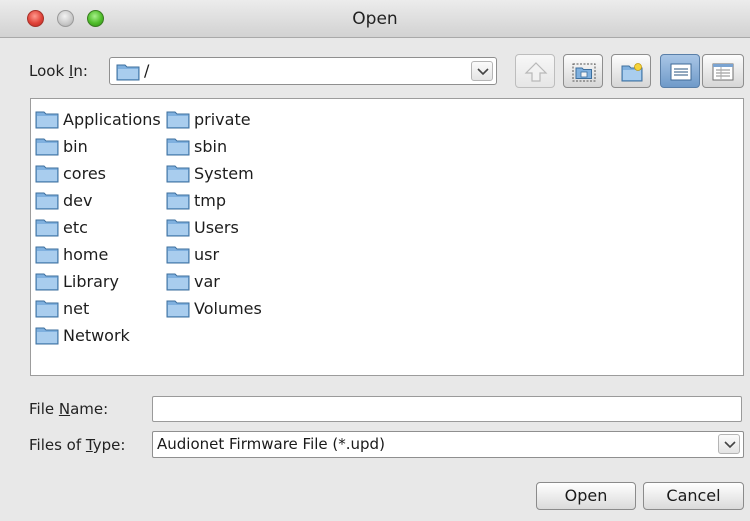  I want to click on file-name-label: File Name:, so click(69, 409).